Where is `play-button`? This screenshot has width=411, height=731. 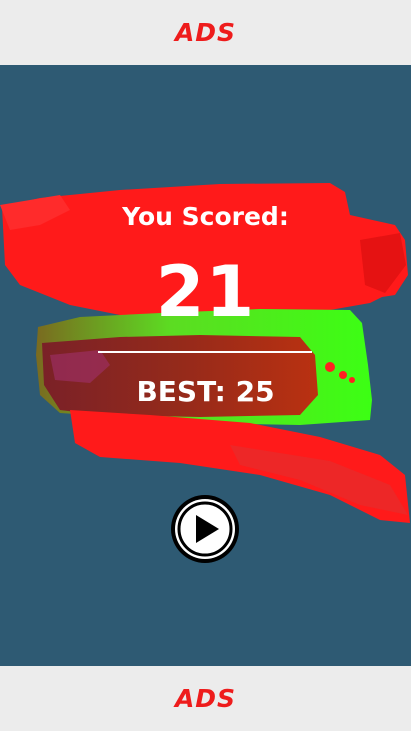 play-button is located at coordinates (205, 529).